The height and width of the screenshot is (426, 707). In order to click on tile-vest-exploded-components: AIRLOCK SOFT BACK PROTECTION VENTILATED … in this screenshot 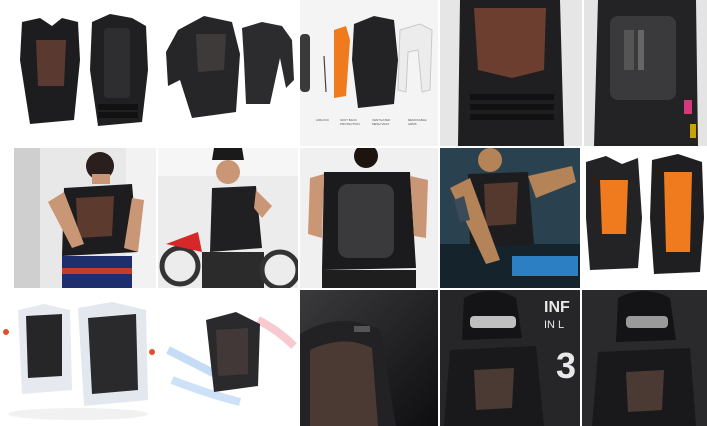, I will do `click(369, 73)`.